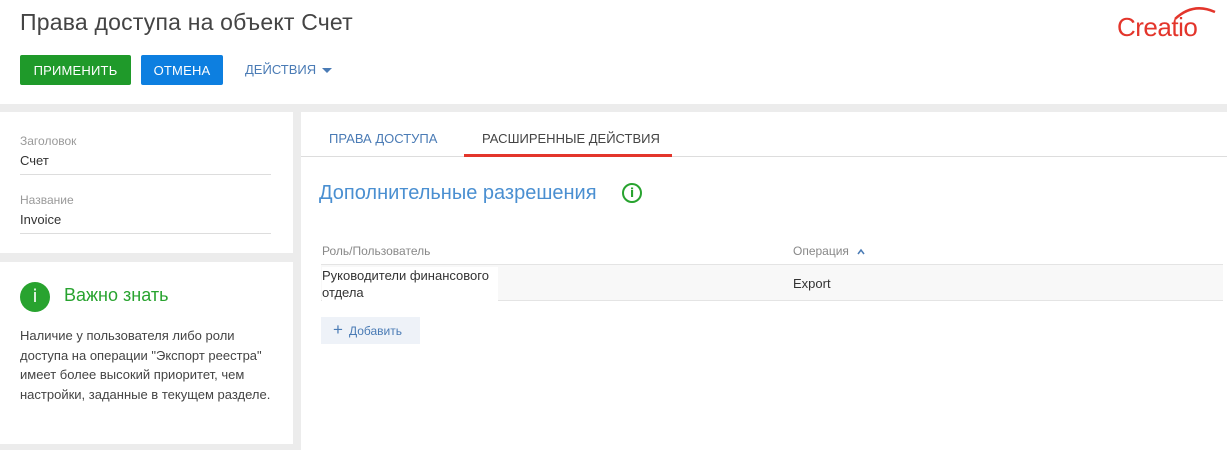  What do you see at coordinates (410, 284) in the screenshot?
I see `cell-role: Руководители финансового отдела` at bounding box center [410, 284].